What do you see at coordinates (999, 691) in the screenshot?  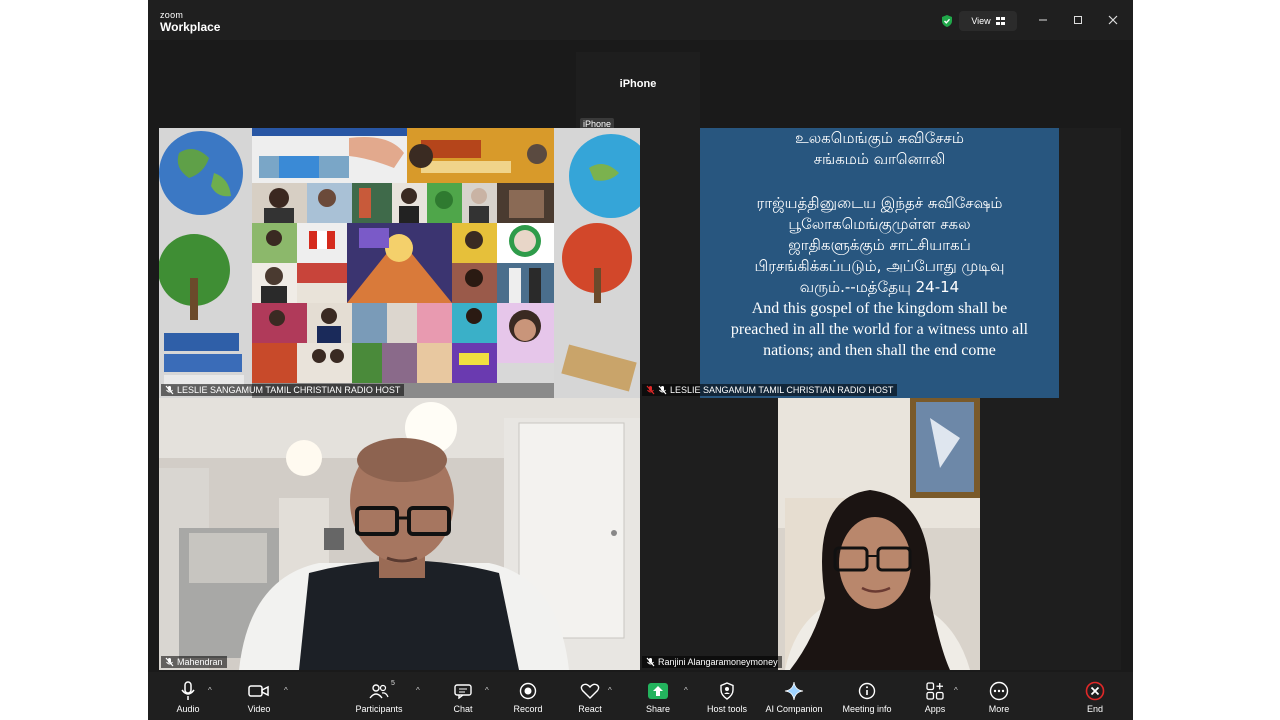 I see `more-icon` at bounding box center [999, 691].